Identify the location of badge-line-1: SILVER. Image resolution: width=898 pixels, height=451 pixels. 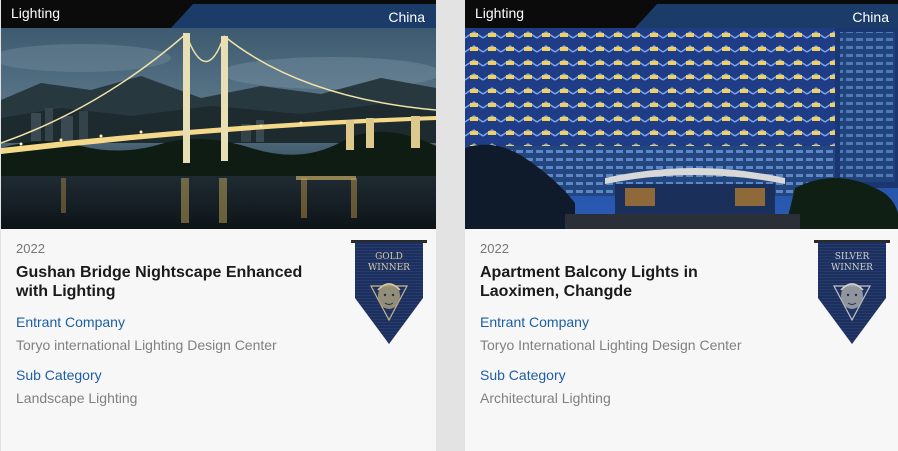
(852, 257).